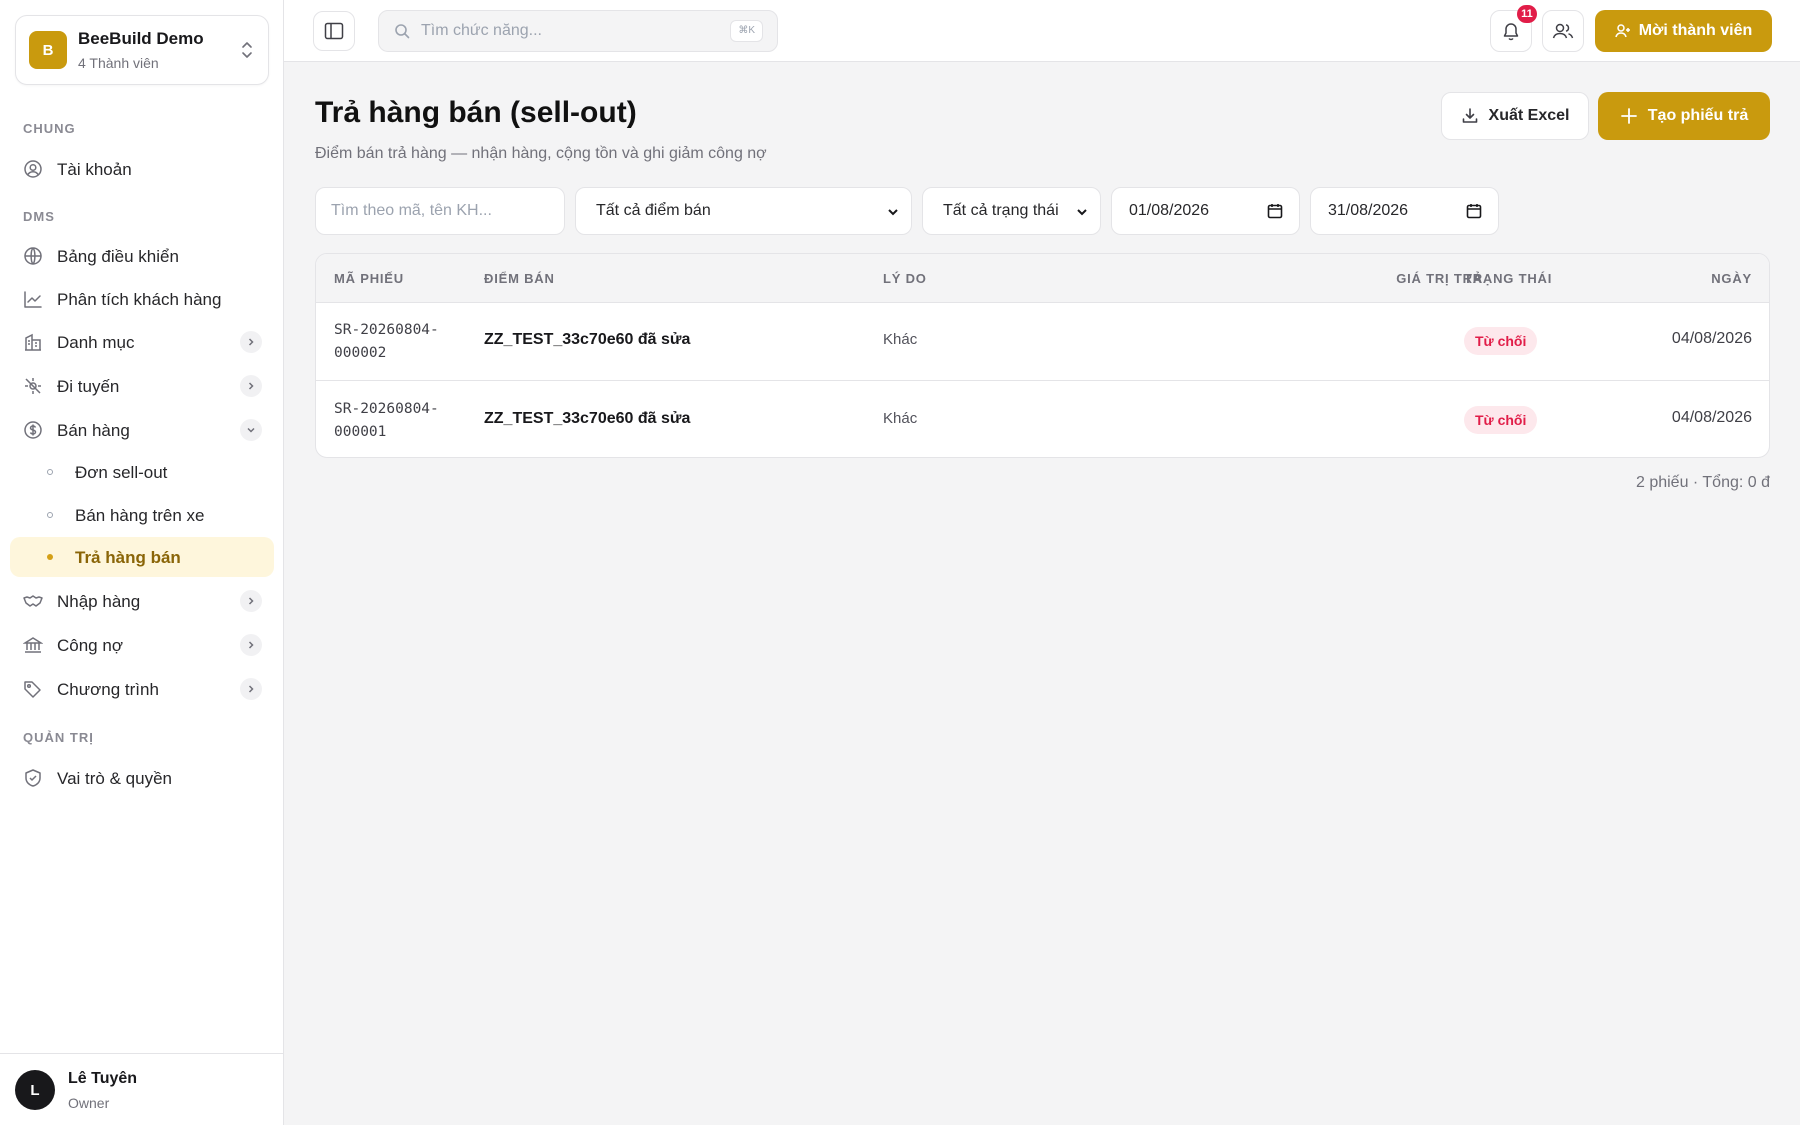  Describe the element at coordinates (142, 342) in the screenshot. I see `sidebar-item-catalog: Danh mục` at that location.